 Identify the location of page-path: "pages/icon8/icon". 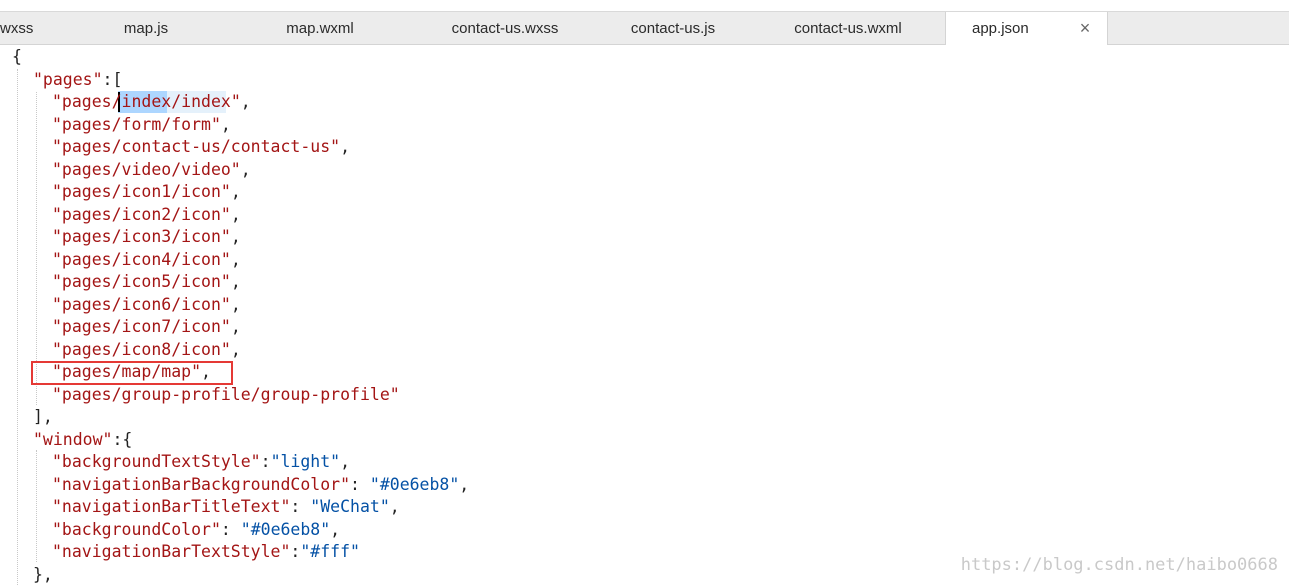
(141, 349).